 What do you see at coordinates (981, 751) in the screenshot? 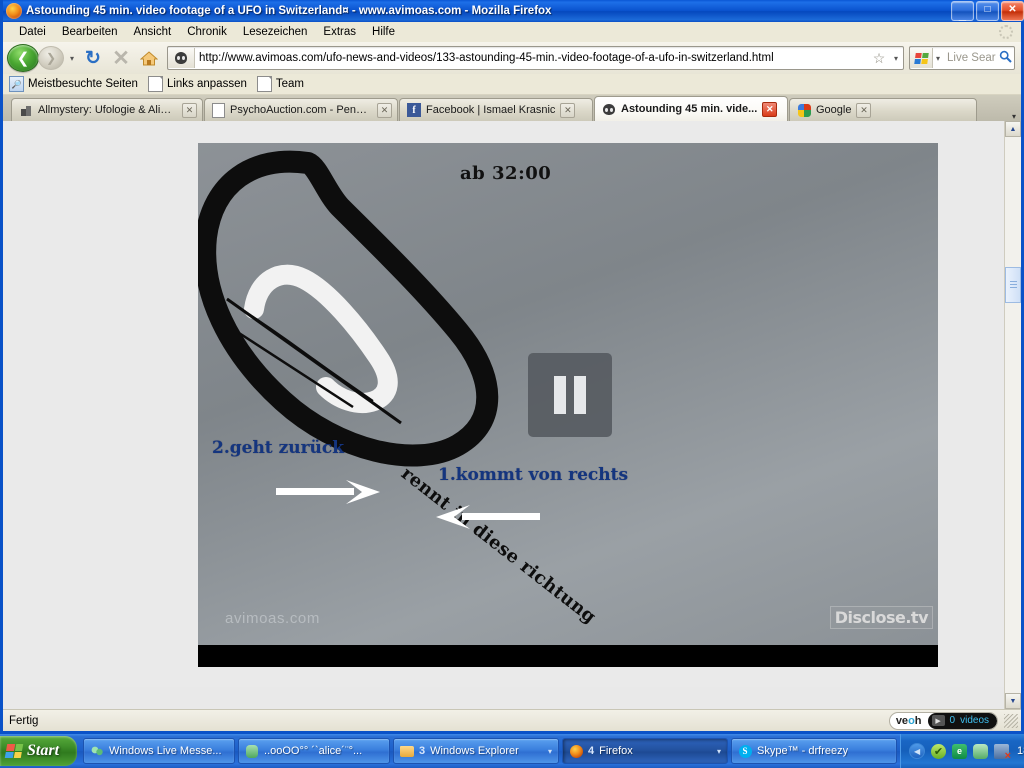
I see `user-icon` at bounding box center [981, 751].